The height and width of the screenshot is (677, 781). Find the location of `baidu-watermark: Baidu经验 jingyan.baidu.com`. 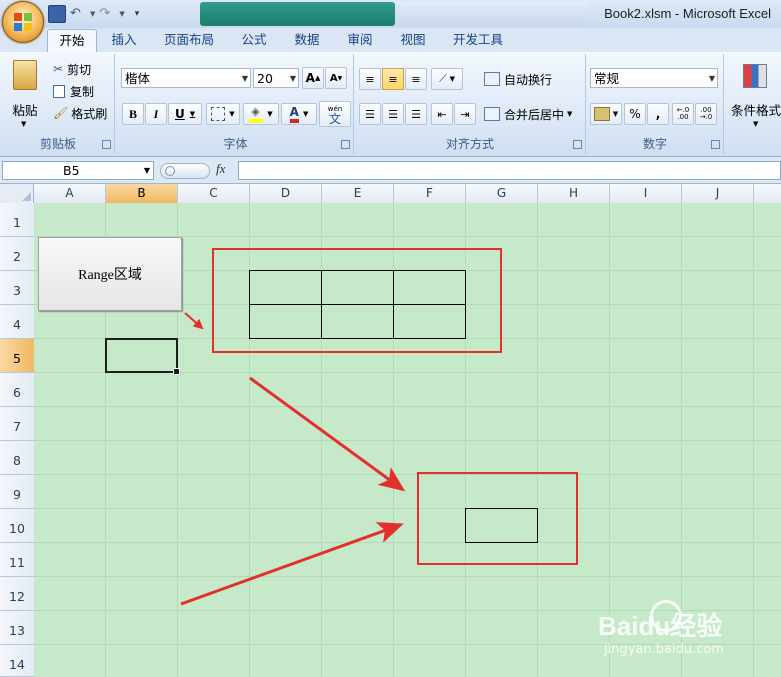

baidu-watermark: Baidu经验 jingyan.baidu.com is located at coordinates (688, 635).